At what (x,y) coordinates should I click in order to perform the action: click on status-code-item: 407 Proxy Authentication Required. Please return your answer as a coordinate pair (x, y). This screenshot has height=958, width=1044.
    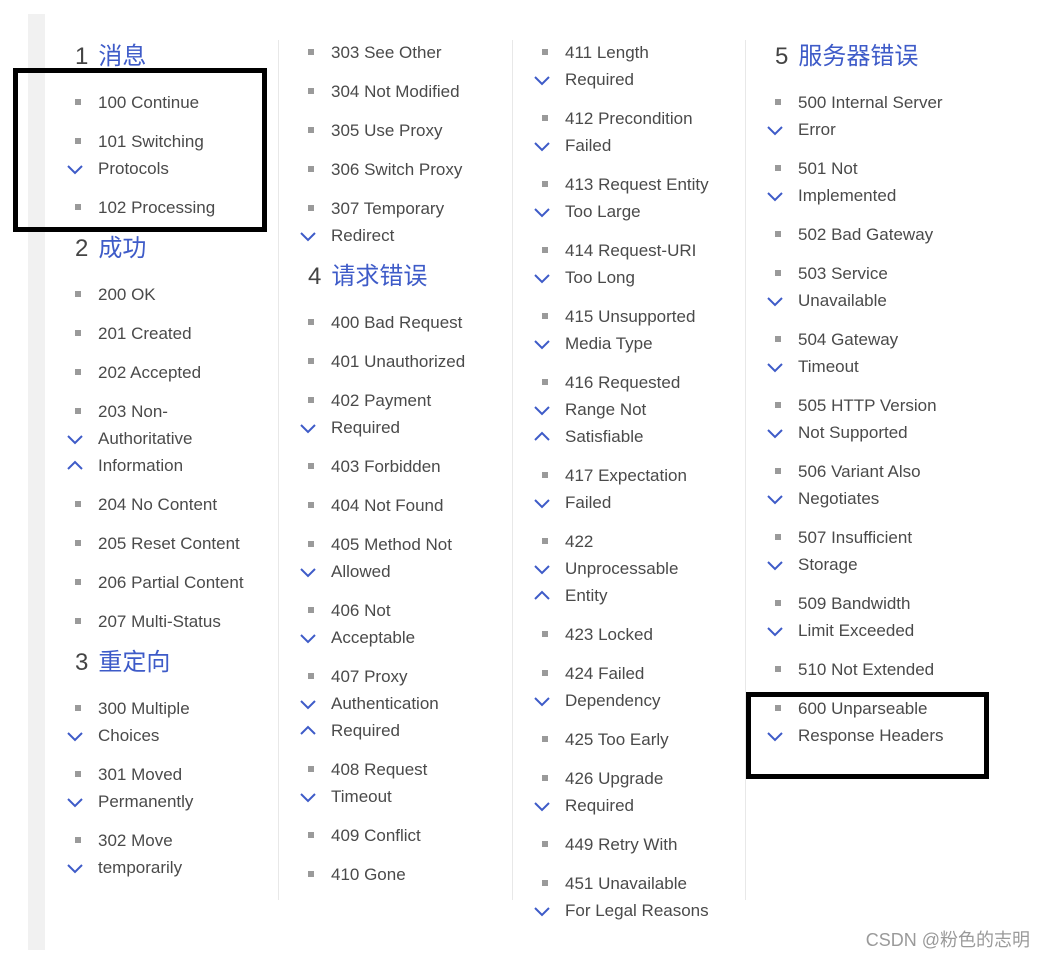
    Looking at the image, I should click on (382, 703).